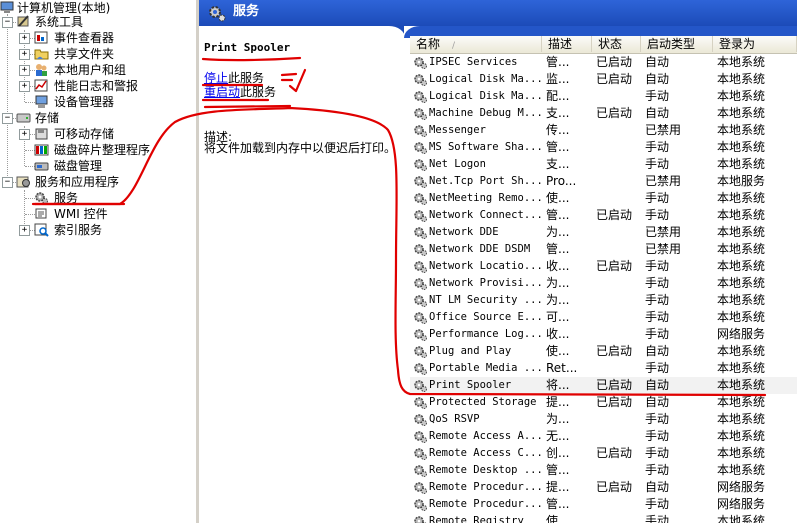 This screenshot has height=523, width=797. What do you see at coordinates (47, 118) in the screenshot?
I see `tree-item-label: 存储` at bounding box center [47, 118].